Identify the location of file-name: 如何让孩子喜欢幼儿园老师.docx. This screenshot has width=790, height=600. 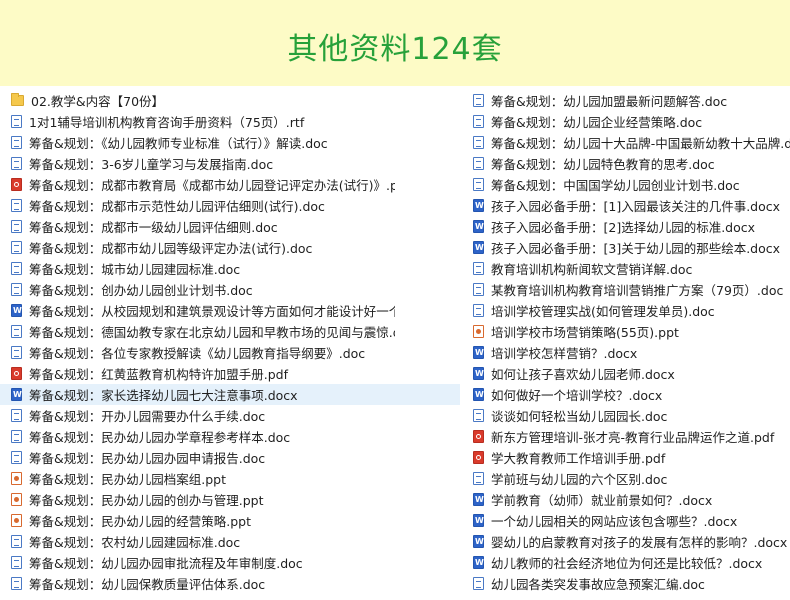
(583, 374).